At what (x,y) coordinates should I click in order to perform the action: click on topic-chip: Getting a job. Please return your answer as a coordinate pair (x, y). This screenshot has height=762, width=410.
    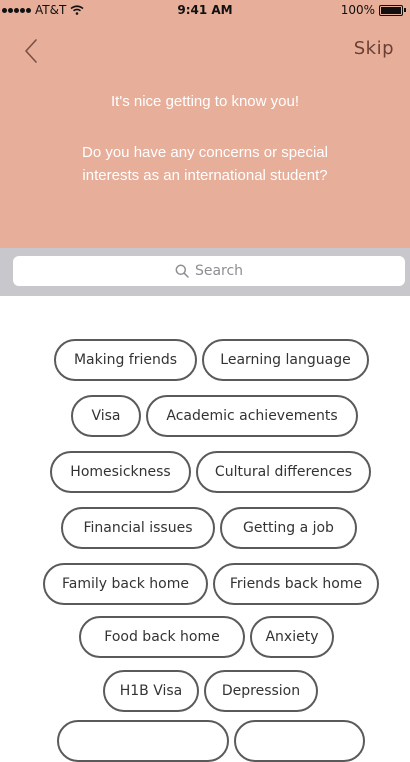
    Looking at the image, I should click on (288, 528).